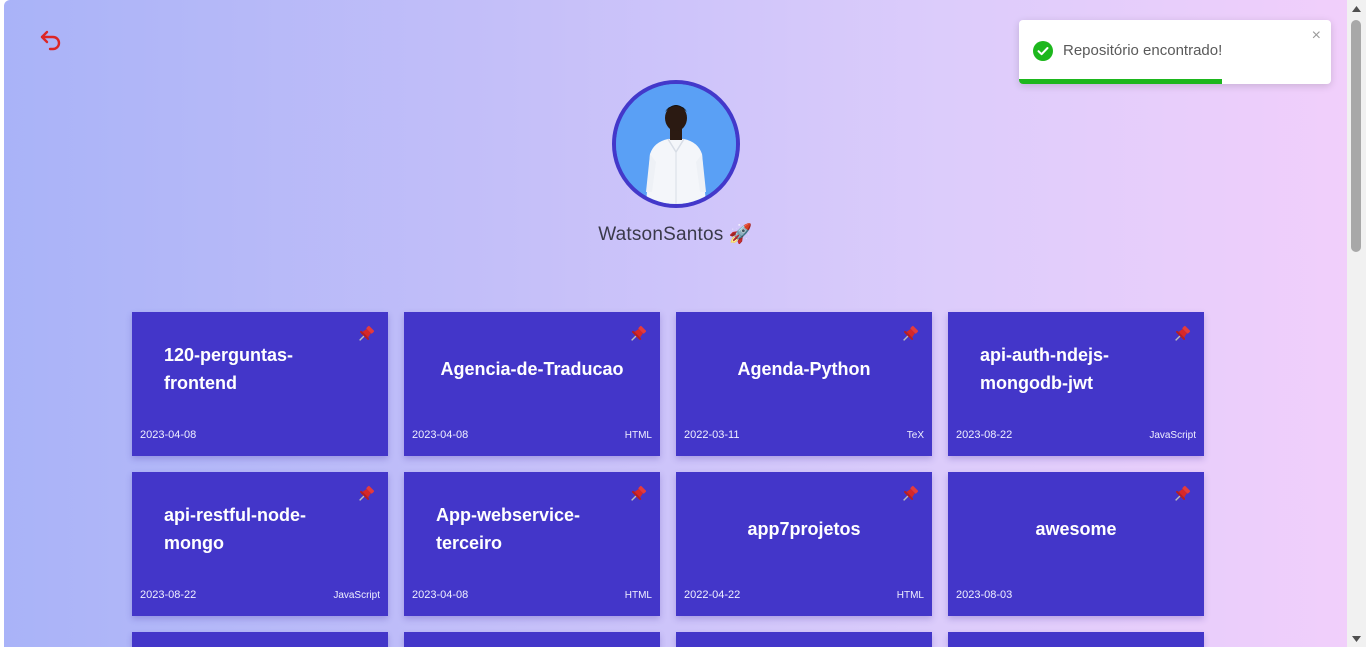 This screenshot has width=1366, height=647. Describe the element at coordinates (675, 234) in the screenshot. I see `username: WatsonSantos 🚀` at that location.